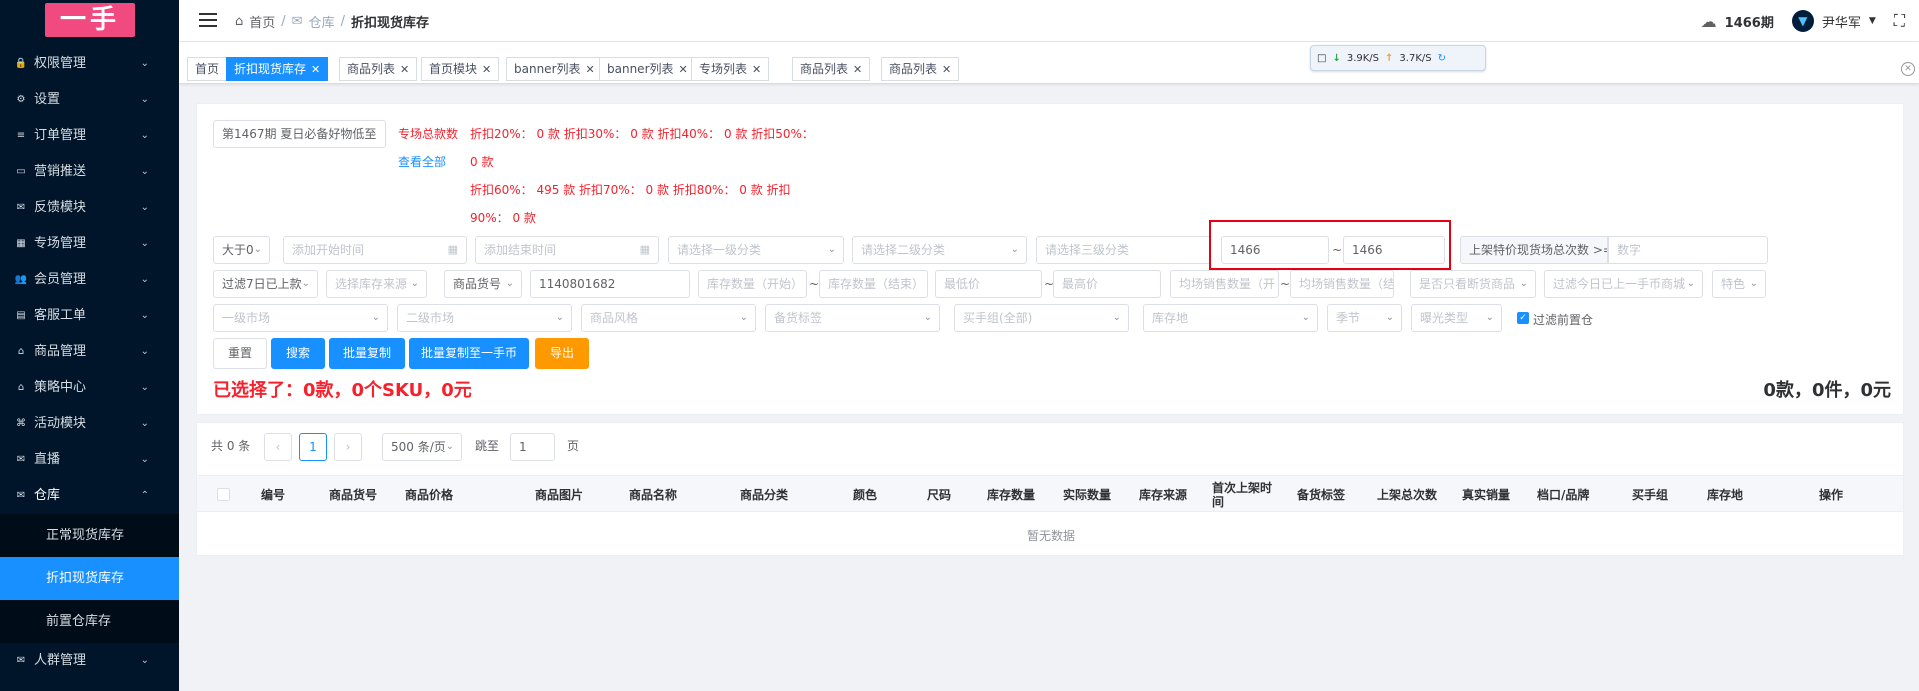 The image size is (1919, 691). I want to click on shirt-icon: ⌂, so click(21, 351).